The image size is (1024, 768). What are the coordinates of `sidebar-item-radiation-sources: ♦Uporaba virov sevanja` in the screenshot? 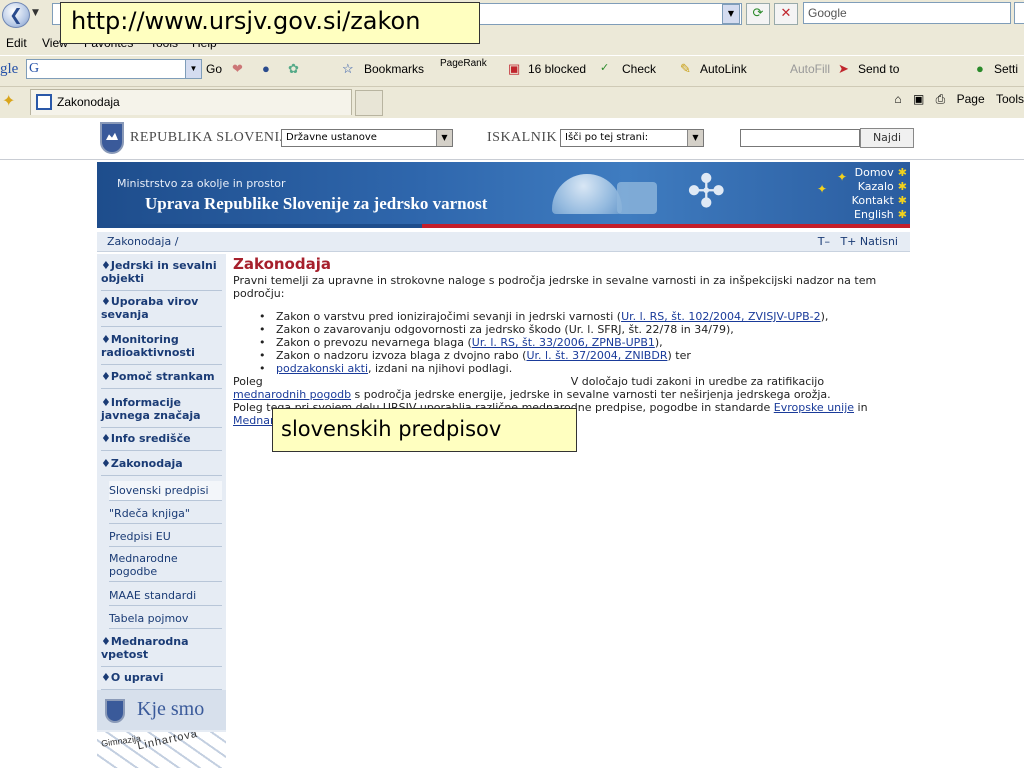 It's located at (161, 311).